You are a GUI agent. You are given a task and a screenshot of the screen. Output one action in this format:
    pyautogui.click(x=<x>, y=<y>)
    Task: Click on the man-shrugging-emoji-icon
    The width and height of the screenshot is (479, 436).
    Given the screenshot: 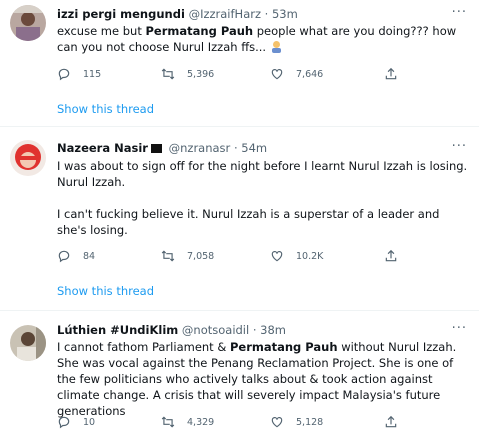 What is the action you would take?
    pyautogui.click(x=276, y=46)
    